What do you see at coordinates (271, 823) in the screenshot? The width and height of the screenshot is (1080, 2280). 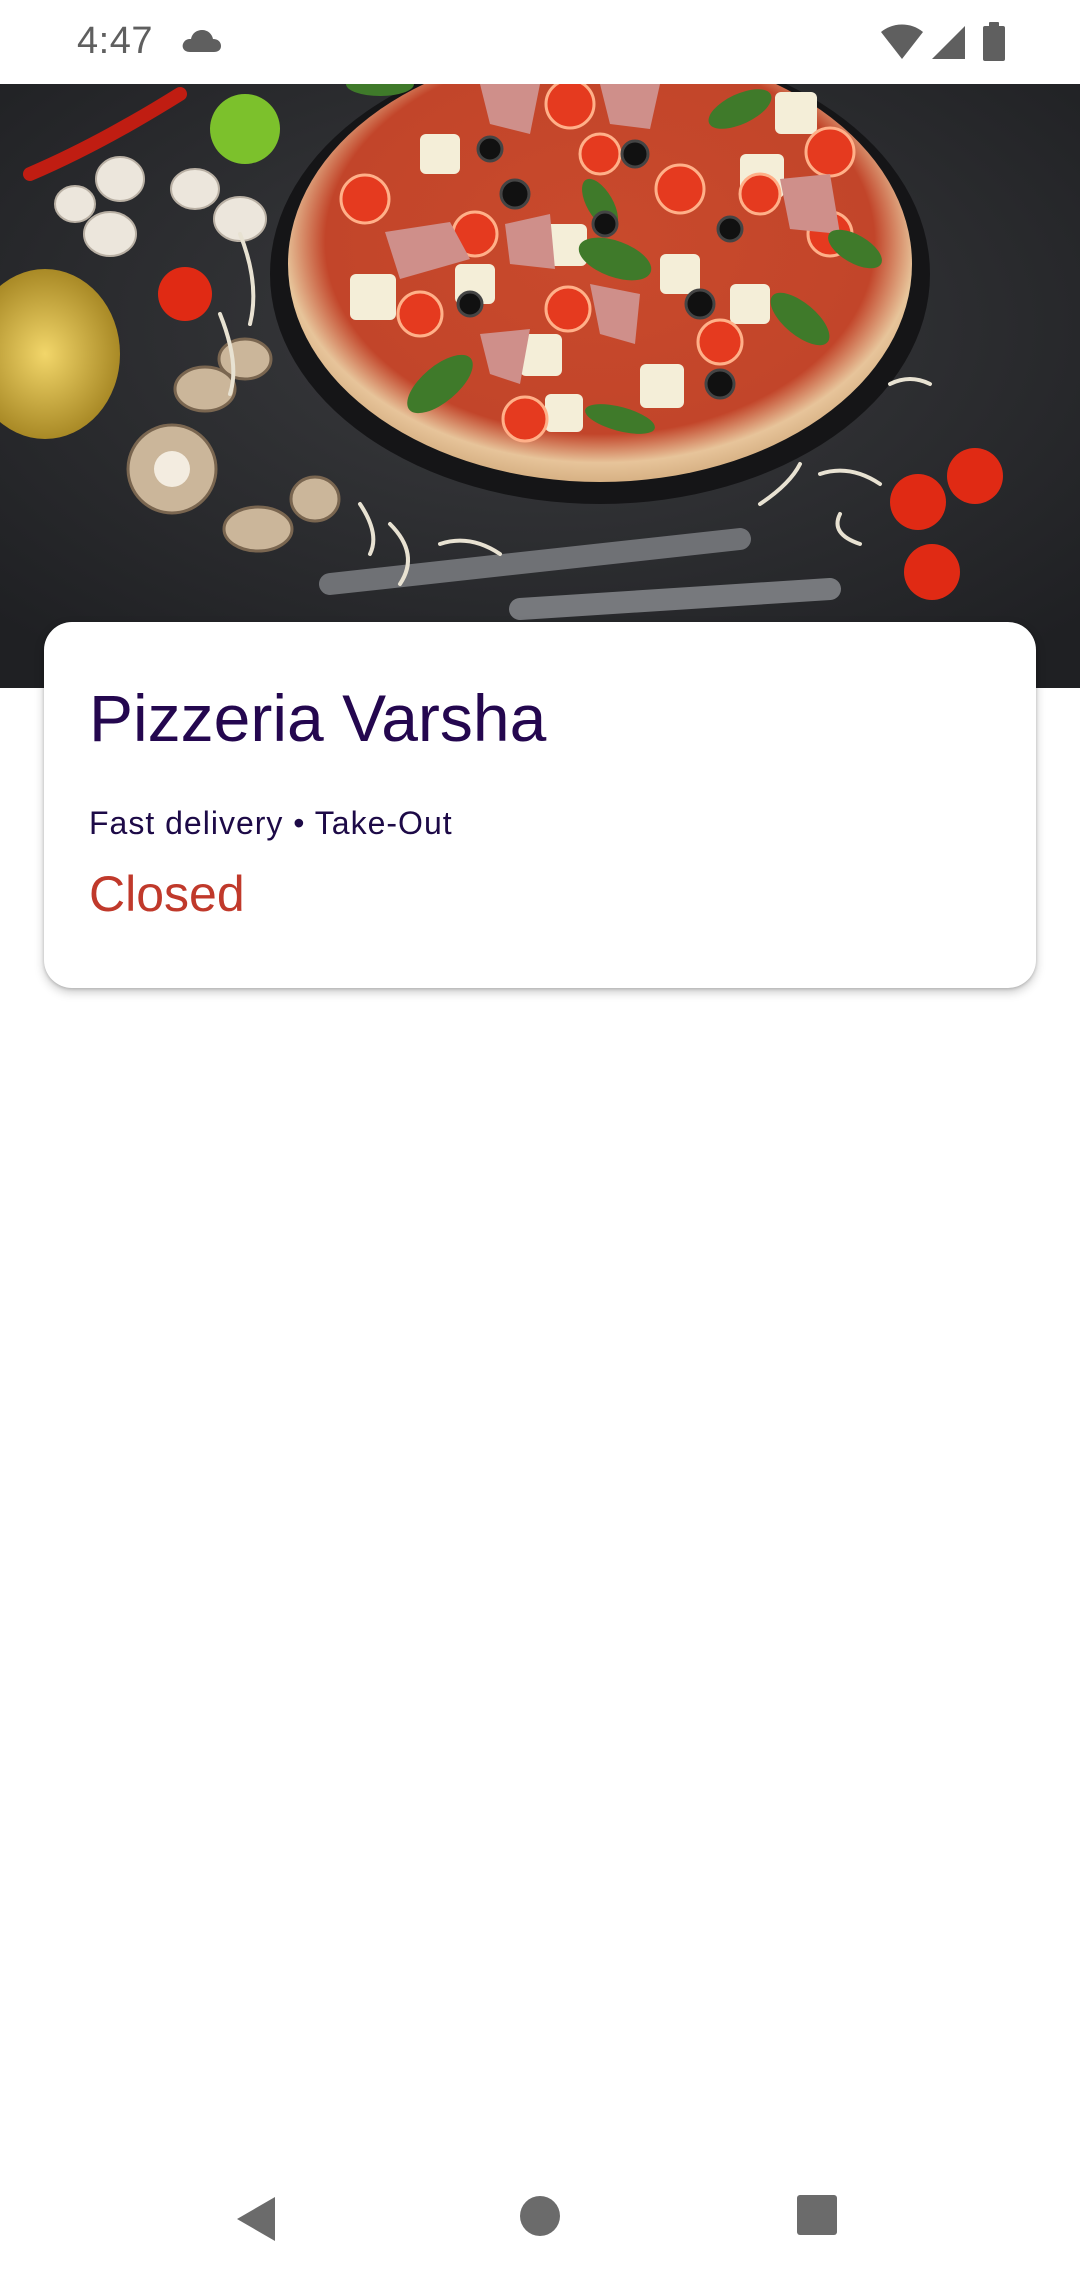 I see `restaurant-tags: Fast delivery • Take-Out` at bounding box center [271, 823].